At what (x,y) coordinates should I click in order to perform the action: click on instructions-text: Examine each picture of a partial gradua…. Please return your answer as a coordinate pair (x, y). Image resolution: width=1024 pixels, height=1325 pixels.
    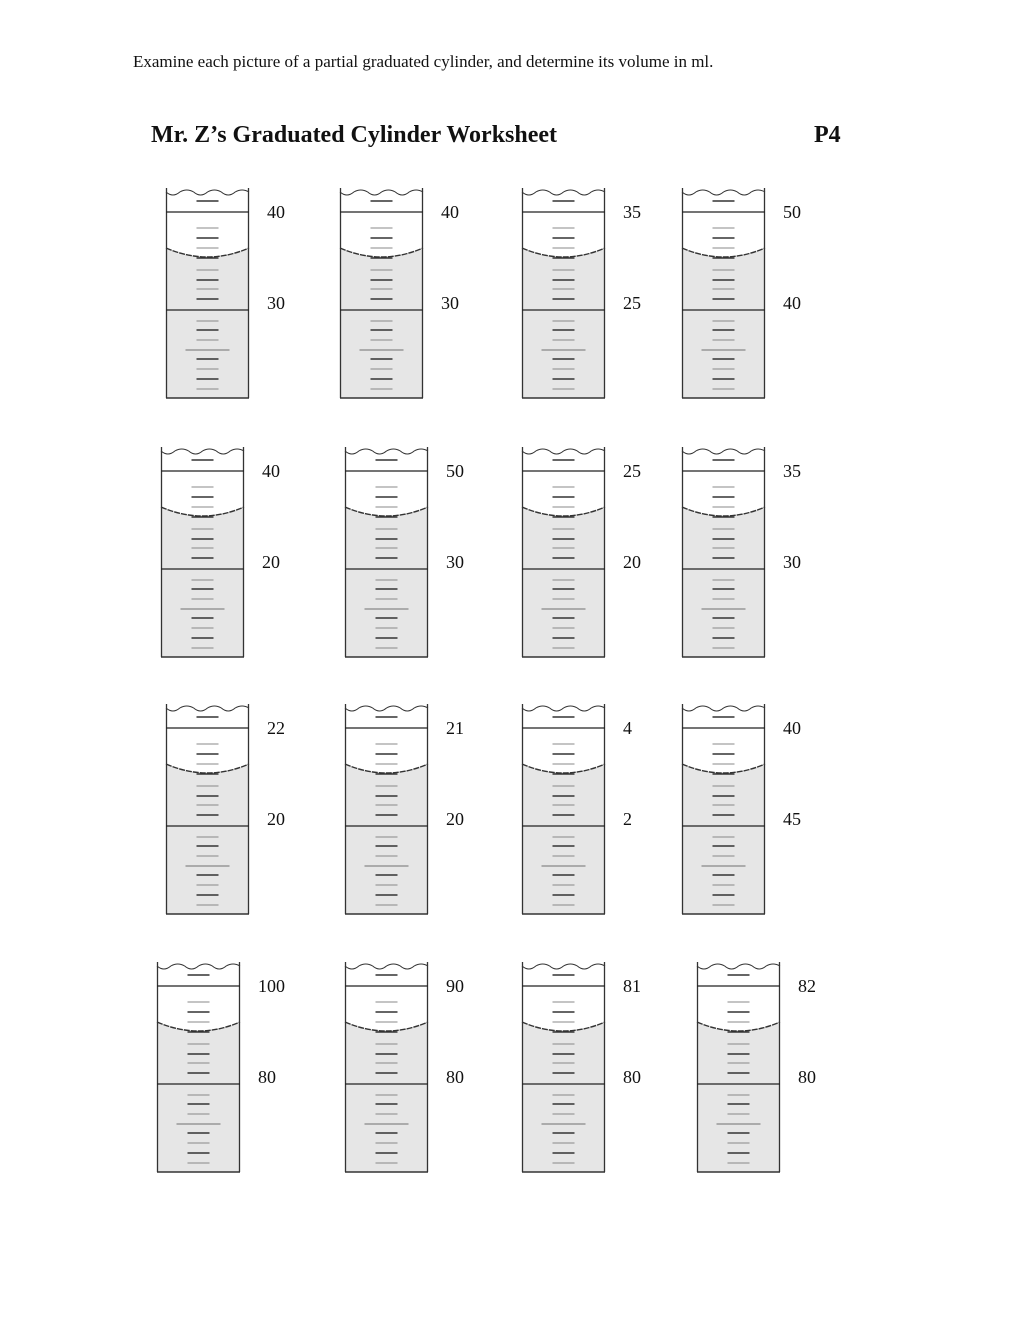
    Looking at the image, I should click on (423, 61).